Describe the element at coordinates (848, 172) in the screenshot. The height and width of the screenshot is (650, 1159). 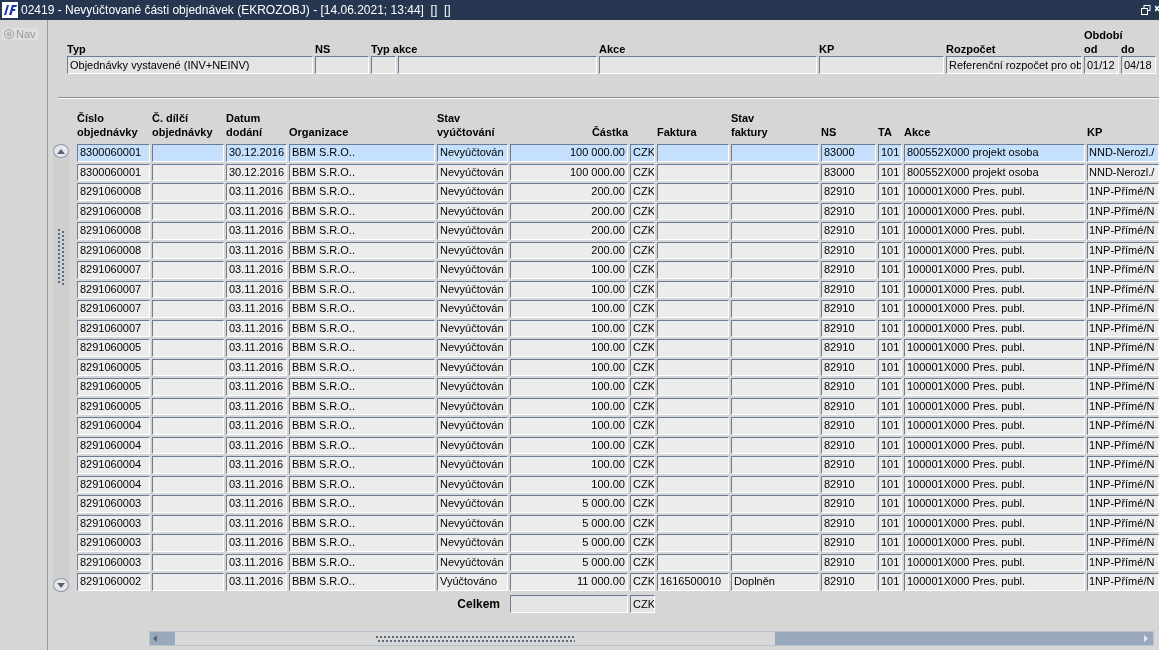
I see `table-cell: 83000` at that location.